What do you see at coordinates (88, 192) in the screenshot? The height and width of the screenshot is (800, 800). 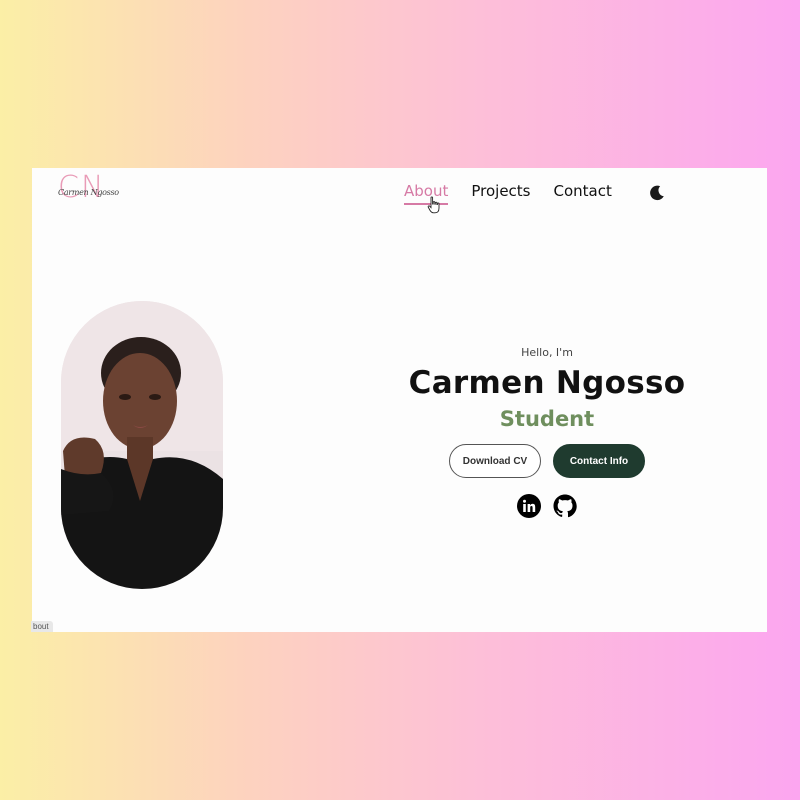 I see `logo-script: Carmen Ngosso` at bounding box center [88, 192].